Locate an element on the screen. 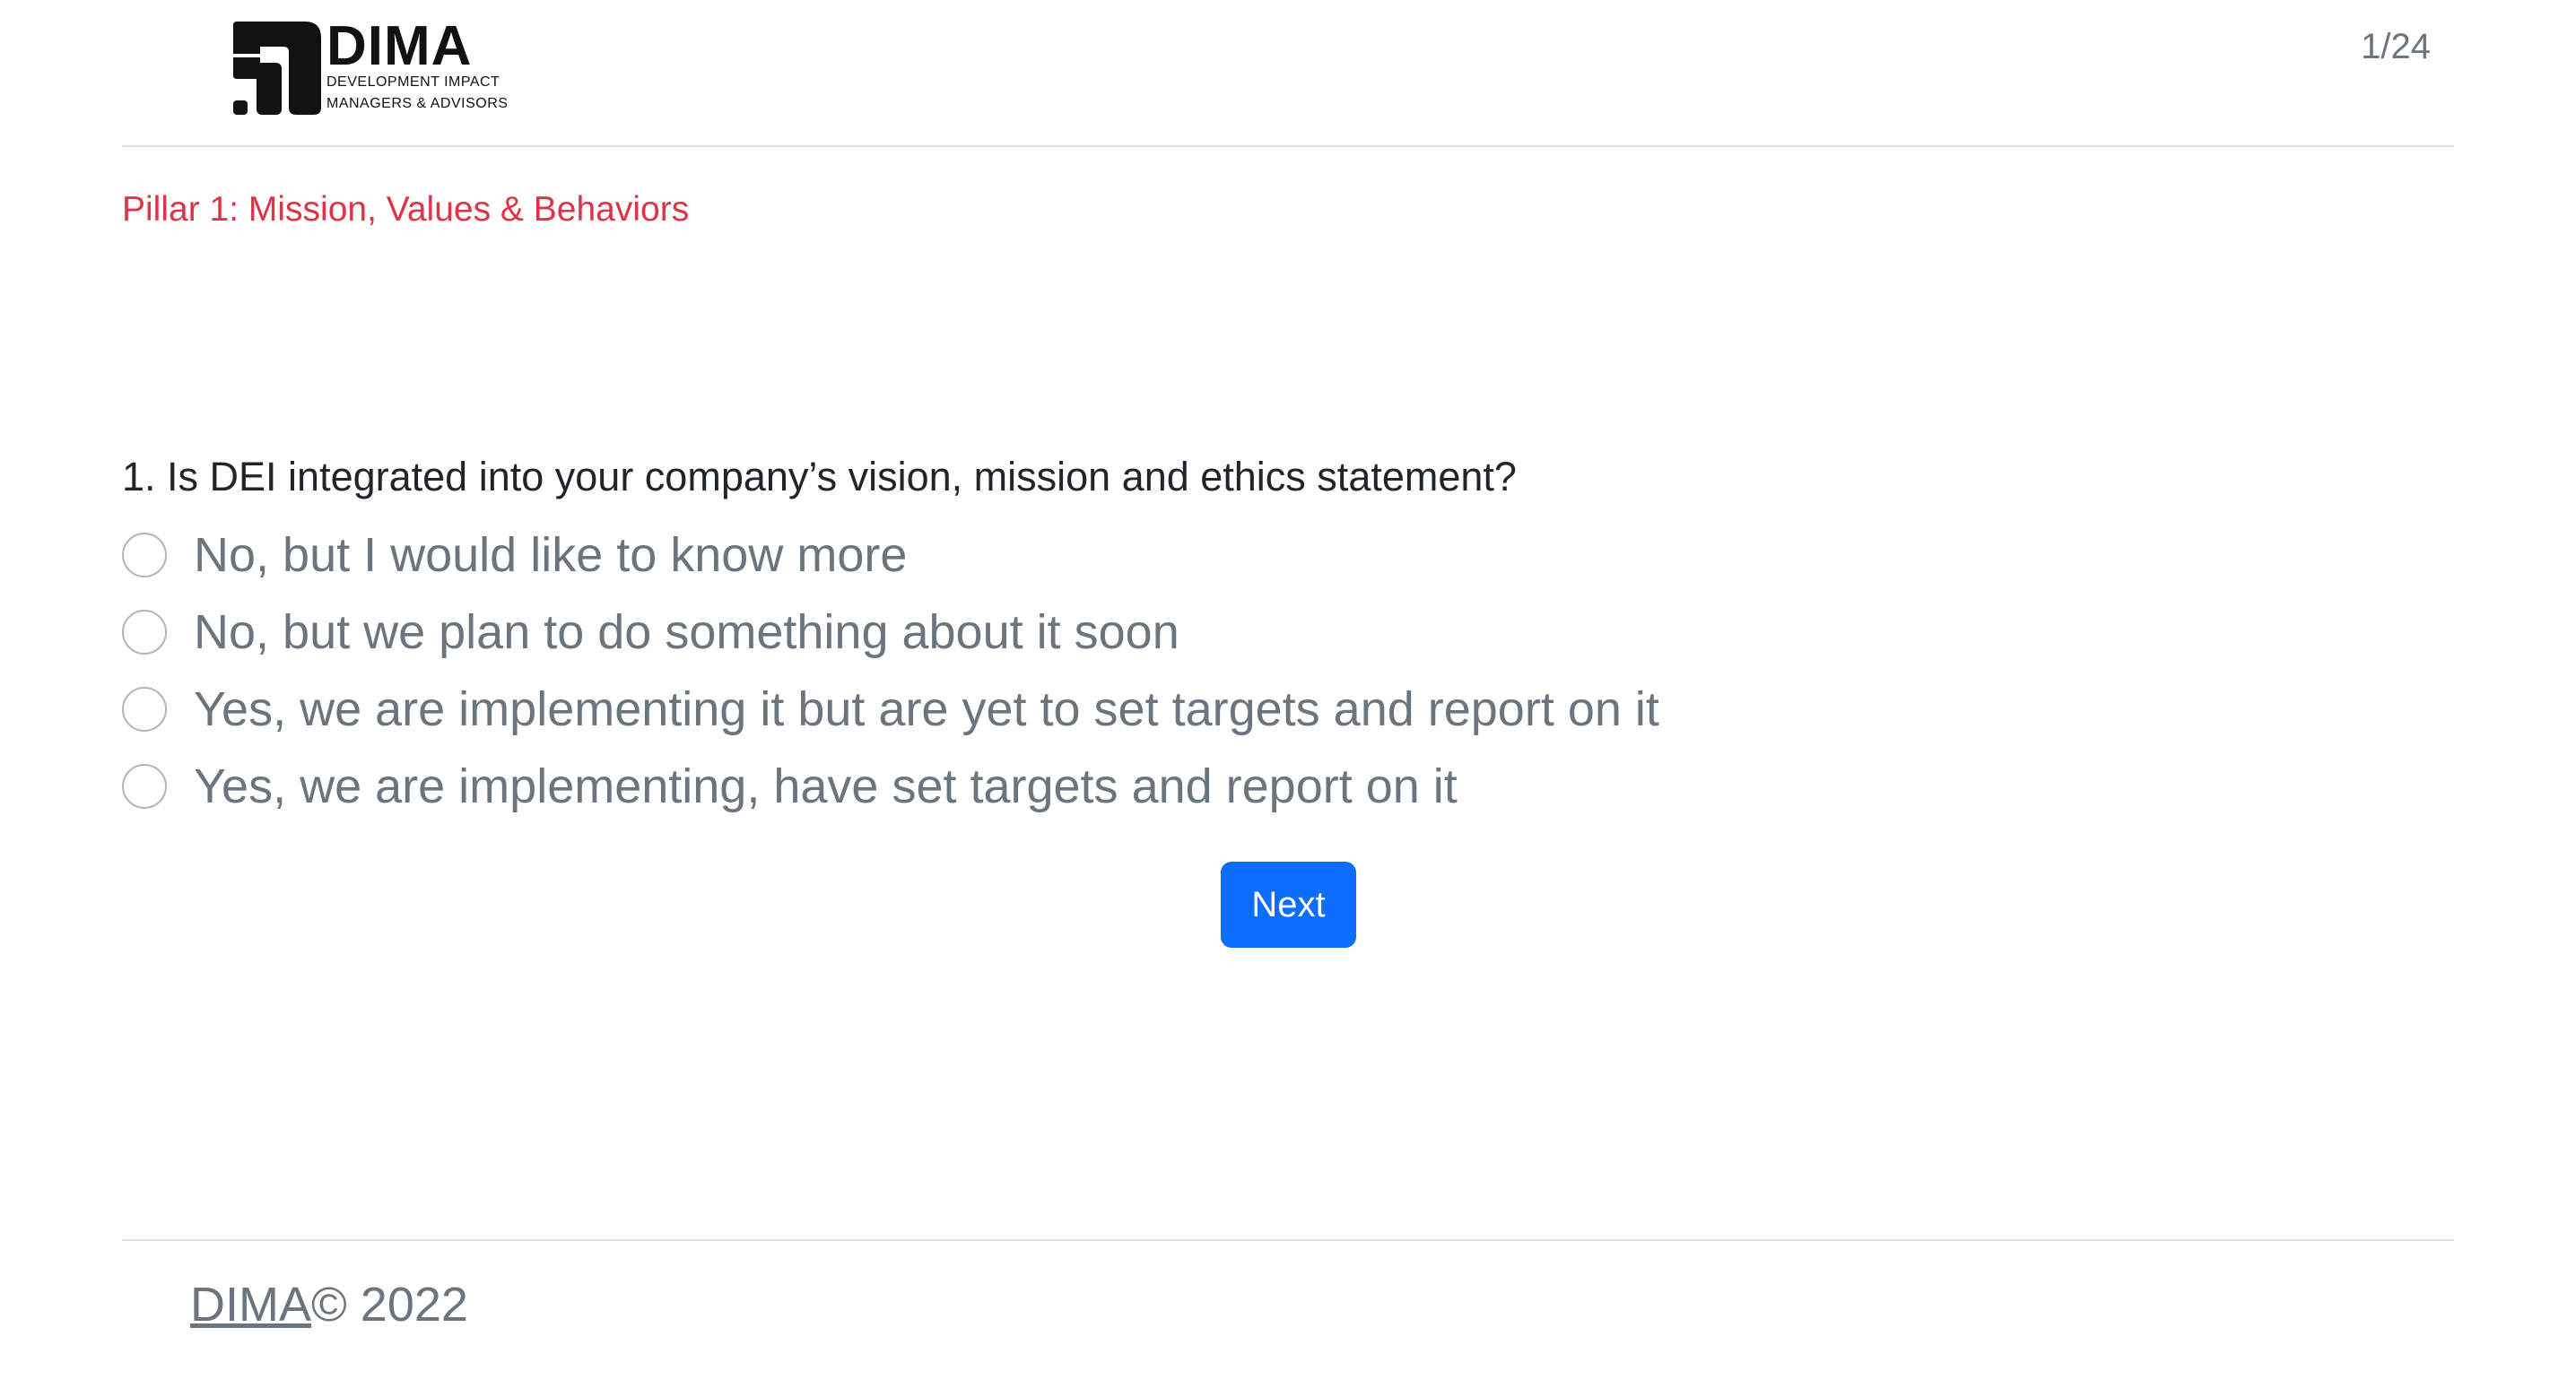  copyright-text: © 2022 is located at coordinates (389, 1305).